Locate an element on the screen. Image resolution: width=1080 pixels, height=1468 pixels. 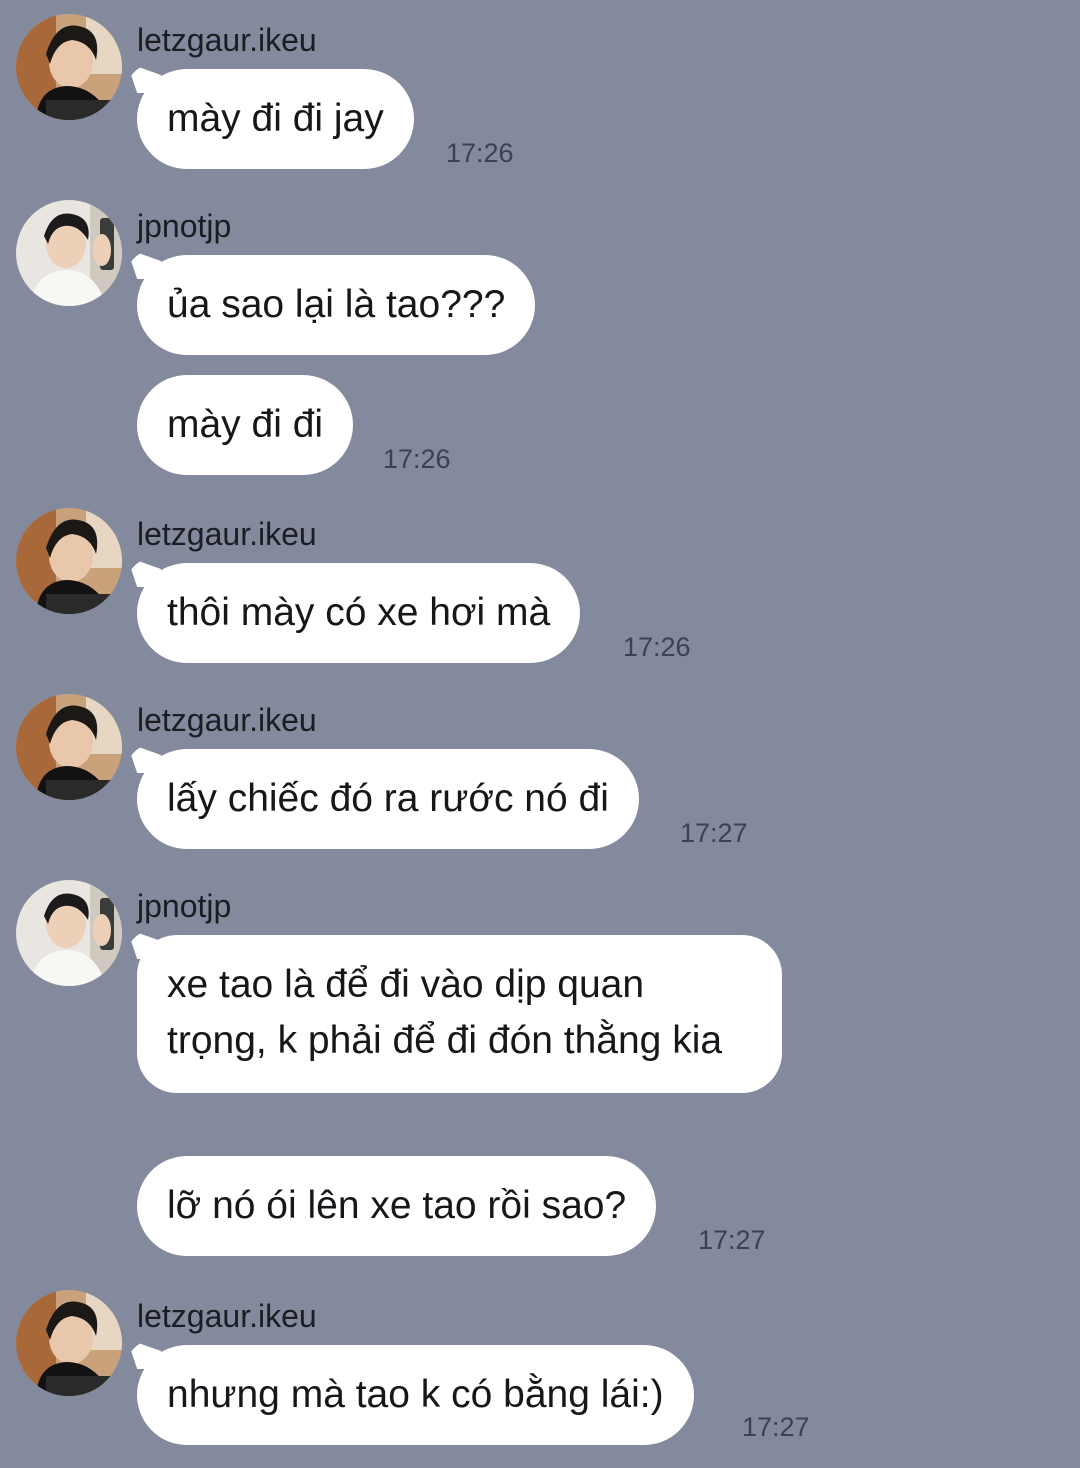
message-text: ủa sao lại là tao??? is located at coordinates (336, 304).